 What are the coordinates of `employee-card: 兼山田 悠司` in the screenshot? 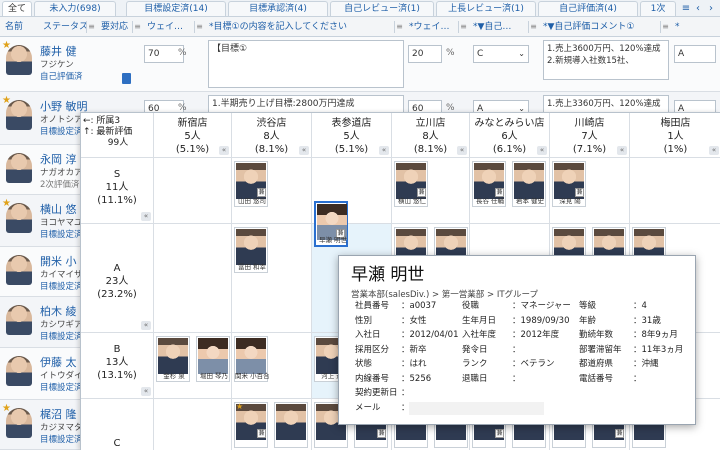 It's located at (251, 184).